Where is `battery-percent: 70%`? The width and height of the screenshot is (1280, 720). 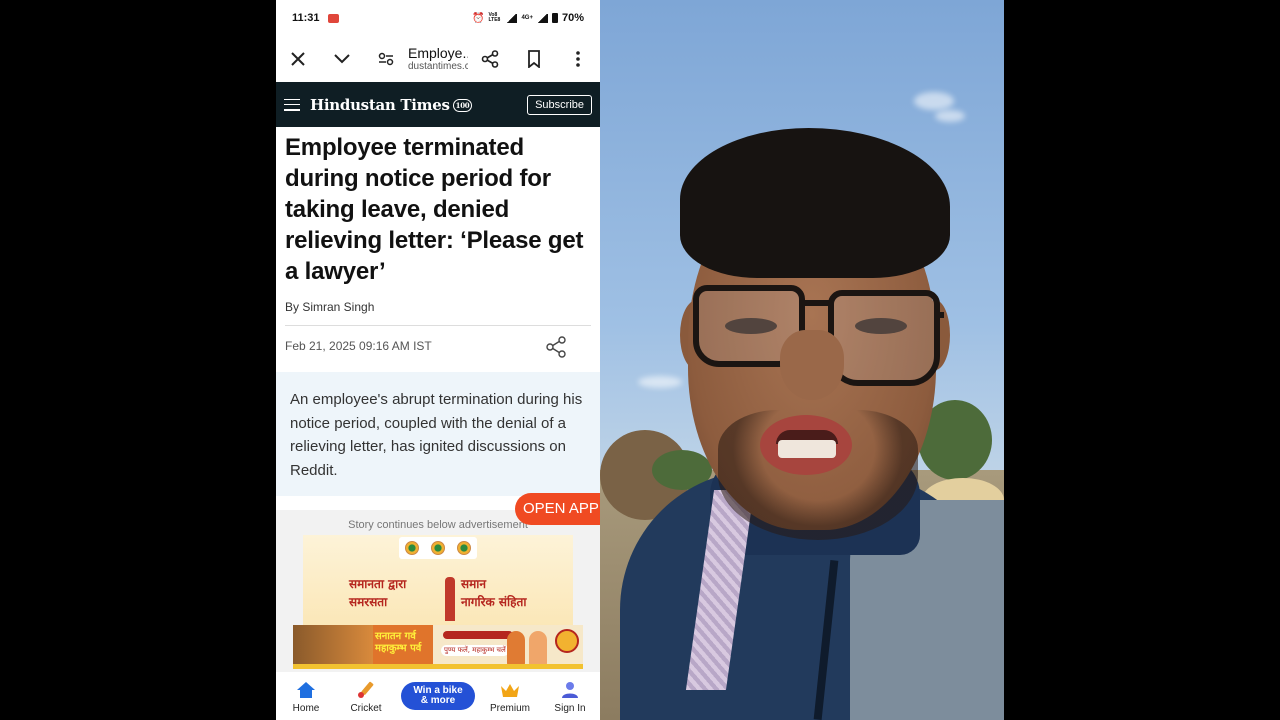
battery-percent: 70% is located at coordinates (572, 18).